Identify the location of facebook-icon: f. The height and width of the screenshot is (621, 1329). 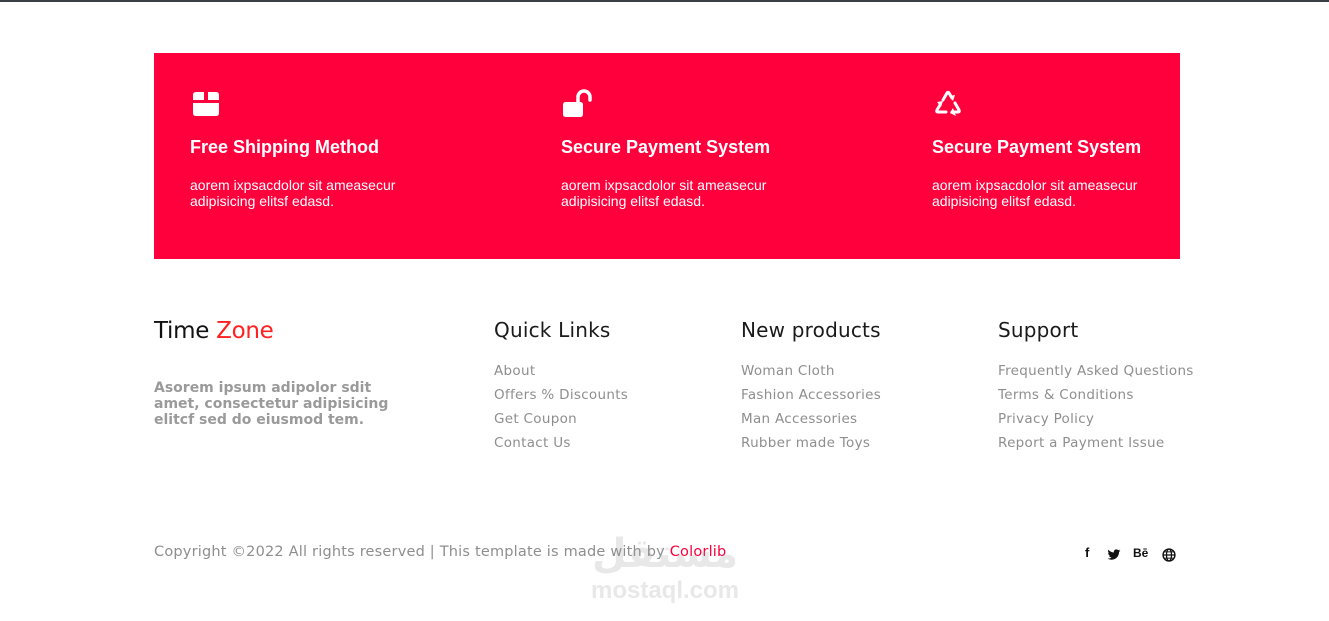
(1087, 553).